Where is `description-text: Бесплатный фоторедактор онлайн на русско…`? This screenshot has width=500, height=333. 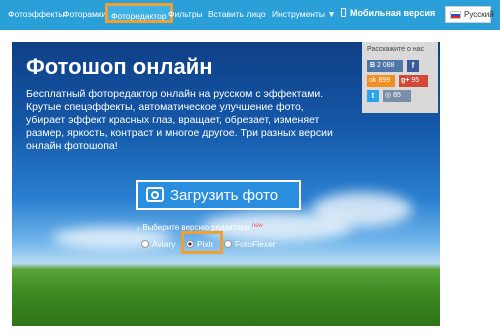 description-text: Бесплатный фоторедактор онлайн на русско… is located at coordinates (179, 120).